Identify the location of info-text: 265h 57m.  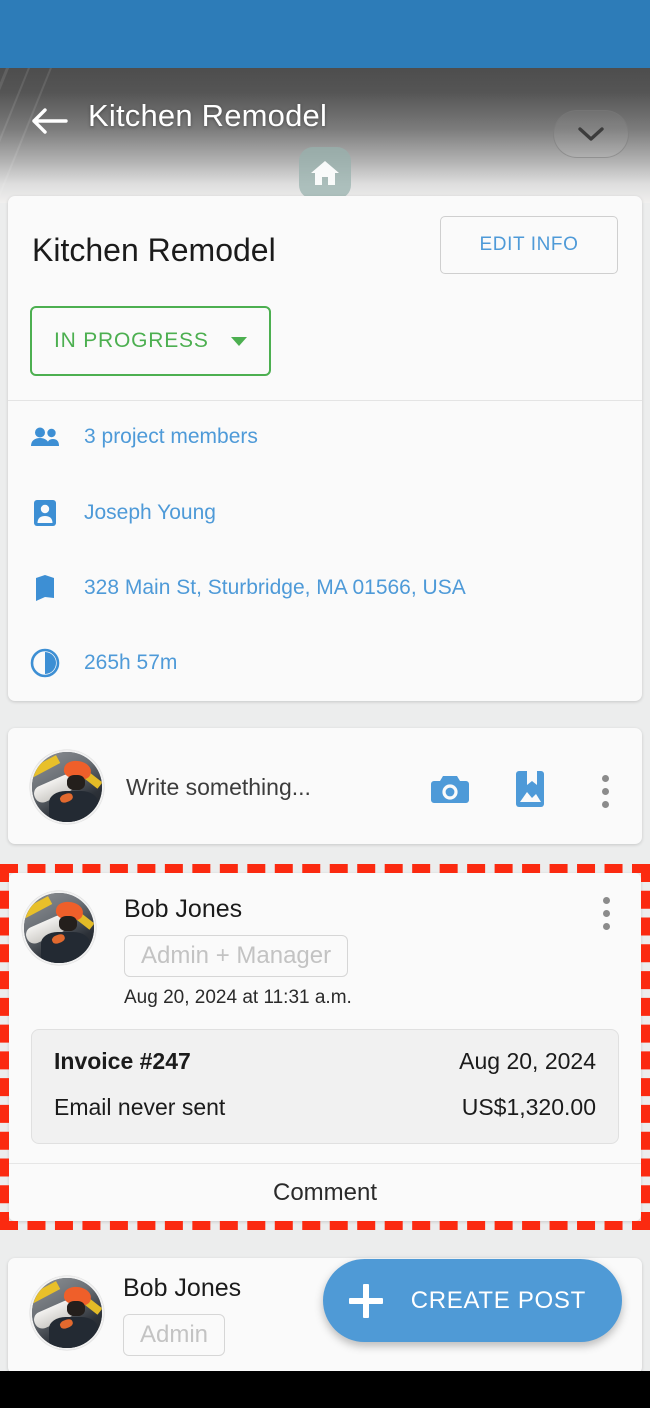
(131, 662).